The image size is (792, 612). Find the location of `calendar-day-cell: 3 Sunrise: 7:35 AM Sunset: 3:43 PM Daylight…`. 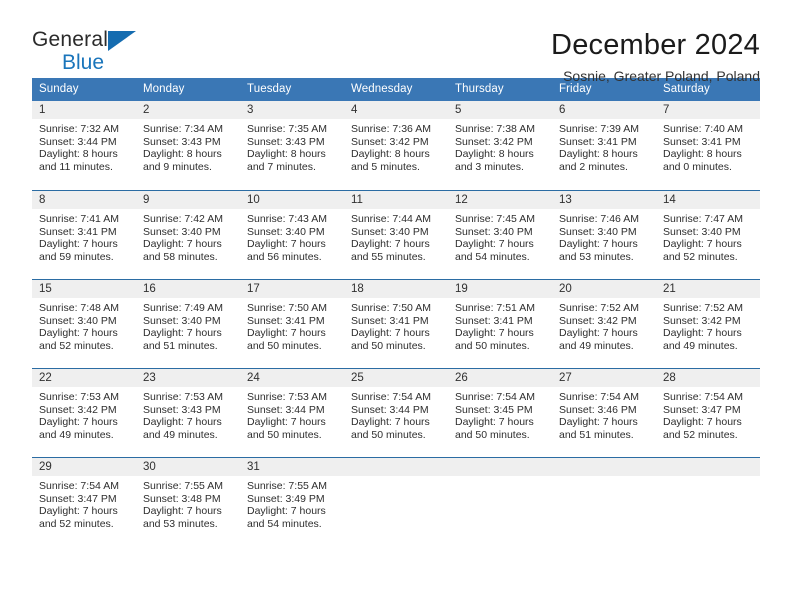

calendar-day-cell: 3 Sunrise: 7:35 AM Sunset: 3:43 PM Daylight… is located at coordinates (292, 145).